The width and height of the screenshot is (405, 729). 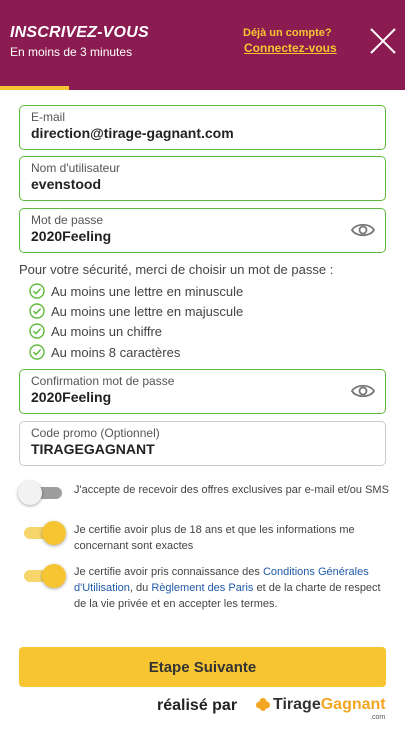 I want to click on username-field: Nom d'utilisateur, so click(x=202, y=178).